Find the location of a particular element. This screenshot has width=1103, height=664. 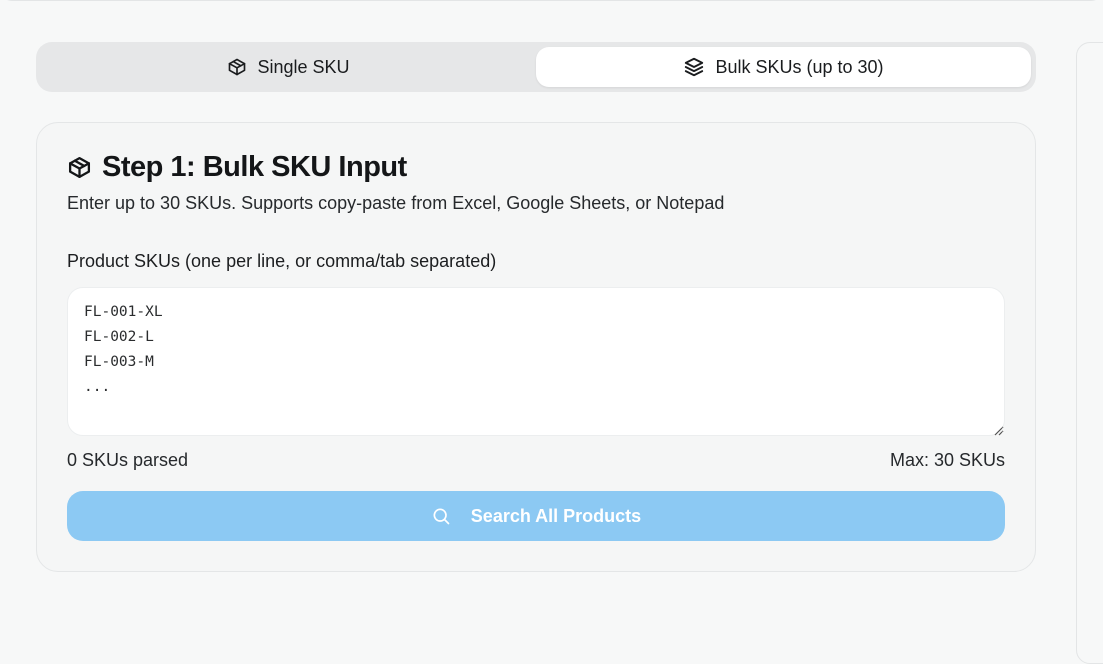

max-sku-count: Max: 30 SKUs is located at coordinates (947, 460).